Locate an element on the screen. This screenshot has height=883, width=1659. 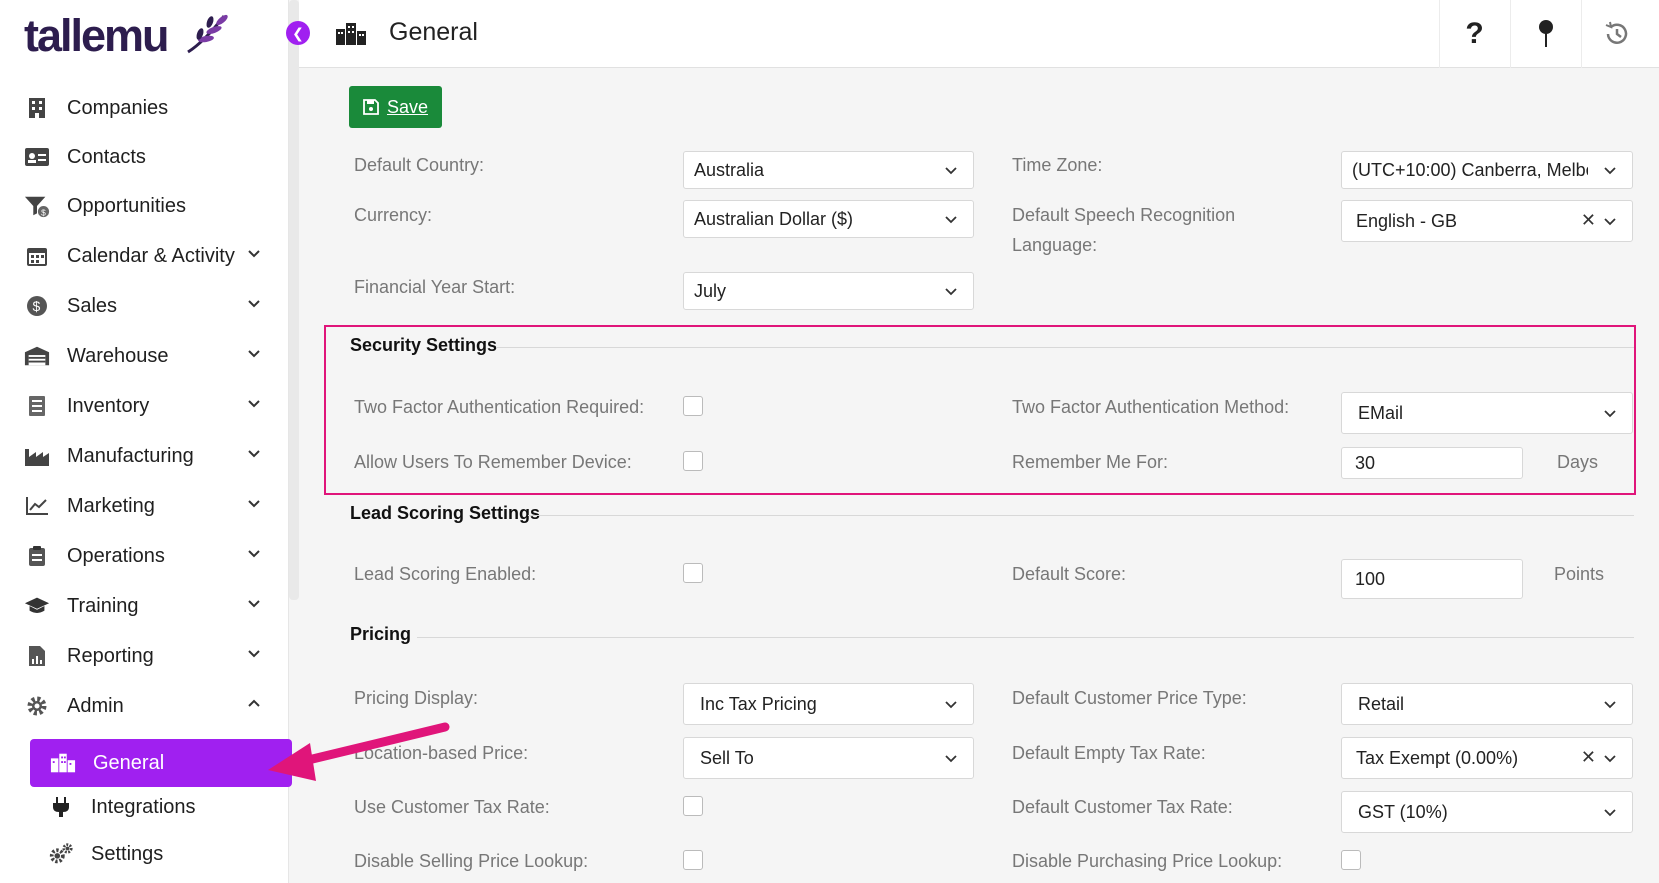
brand-logo: tallemu is located at coordinates (97, 36).